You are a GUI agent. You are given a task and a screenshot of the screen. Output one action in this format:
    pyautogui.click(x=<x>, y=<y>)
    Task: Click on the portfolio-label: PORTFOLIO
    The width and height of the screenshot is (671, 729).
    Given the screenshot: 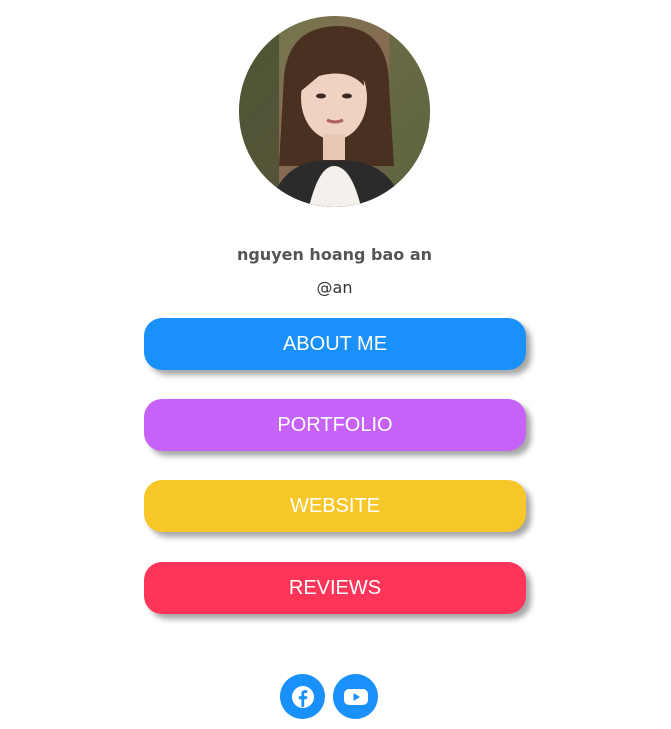 What is the action you would take?
    pyautogui.click(x=335, y=424)
    